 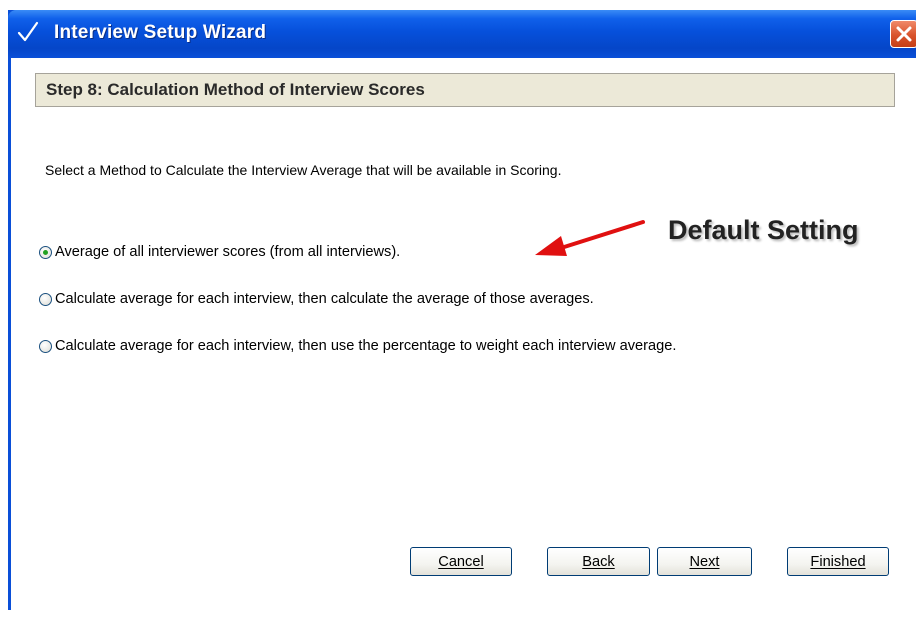 What do you see at coordinates (763, 230) in the screenshot?
I see `default-setting-annotation: Default Setting` at bounding box center [763, 230].